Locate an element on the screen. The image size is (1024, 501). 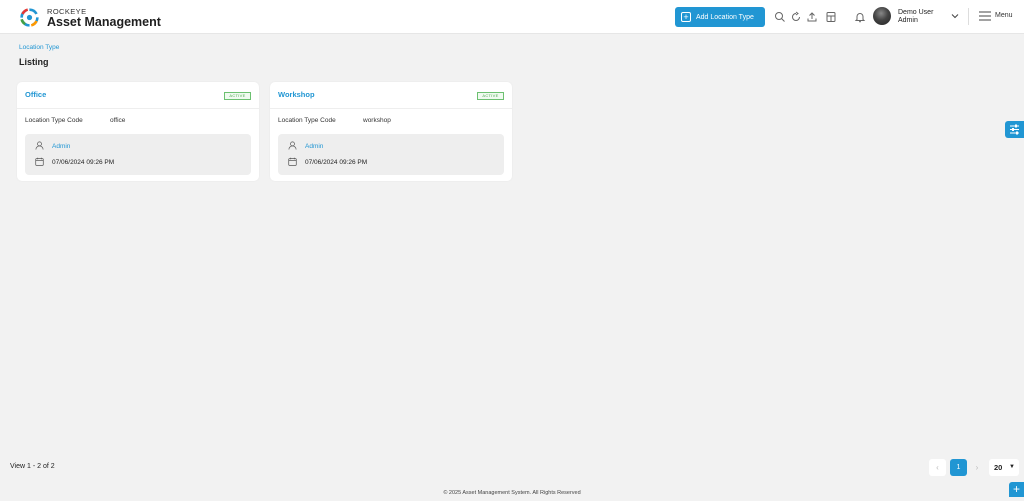
plus-icon: + is located at coordinates (686, 17).